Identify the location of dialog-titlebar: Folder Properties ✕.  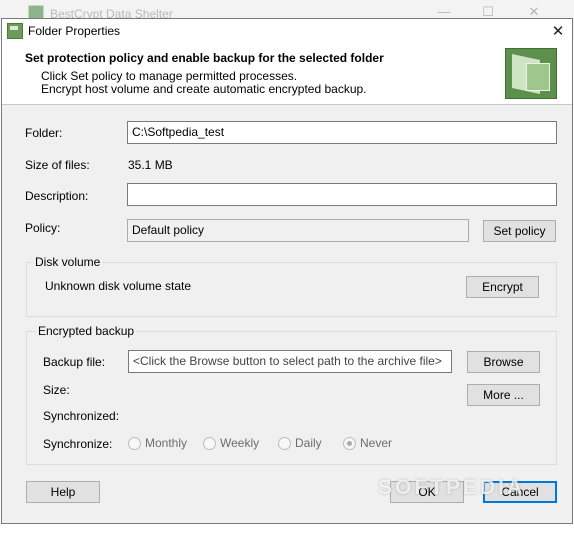
(287, 31).